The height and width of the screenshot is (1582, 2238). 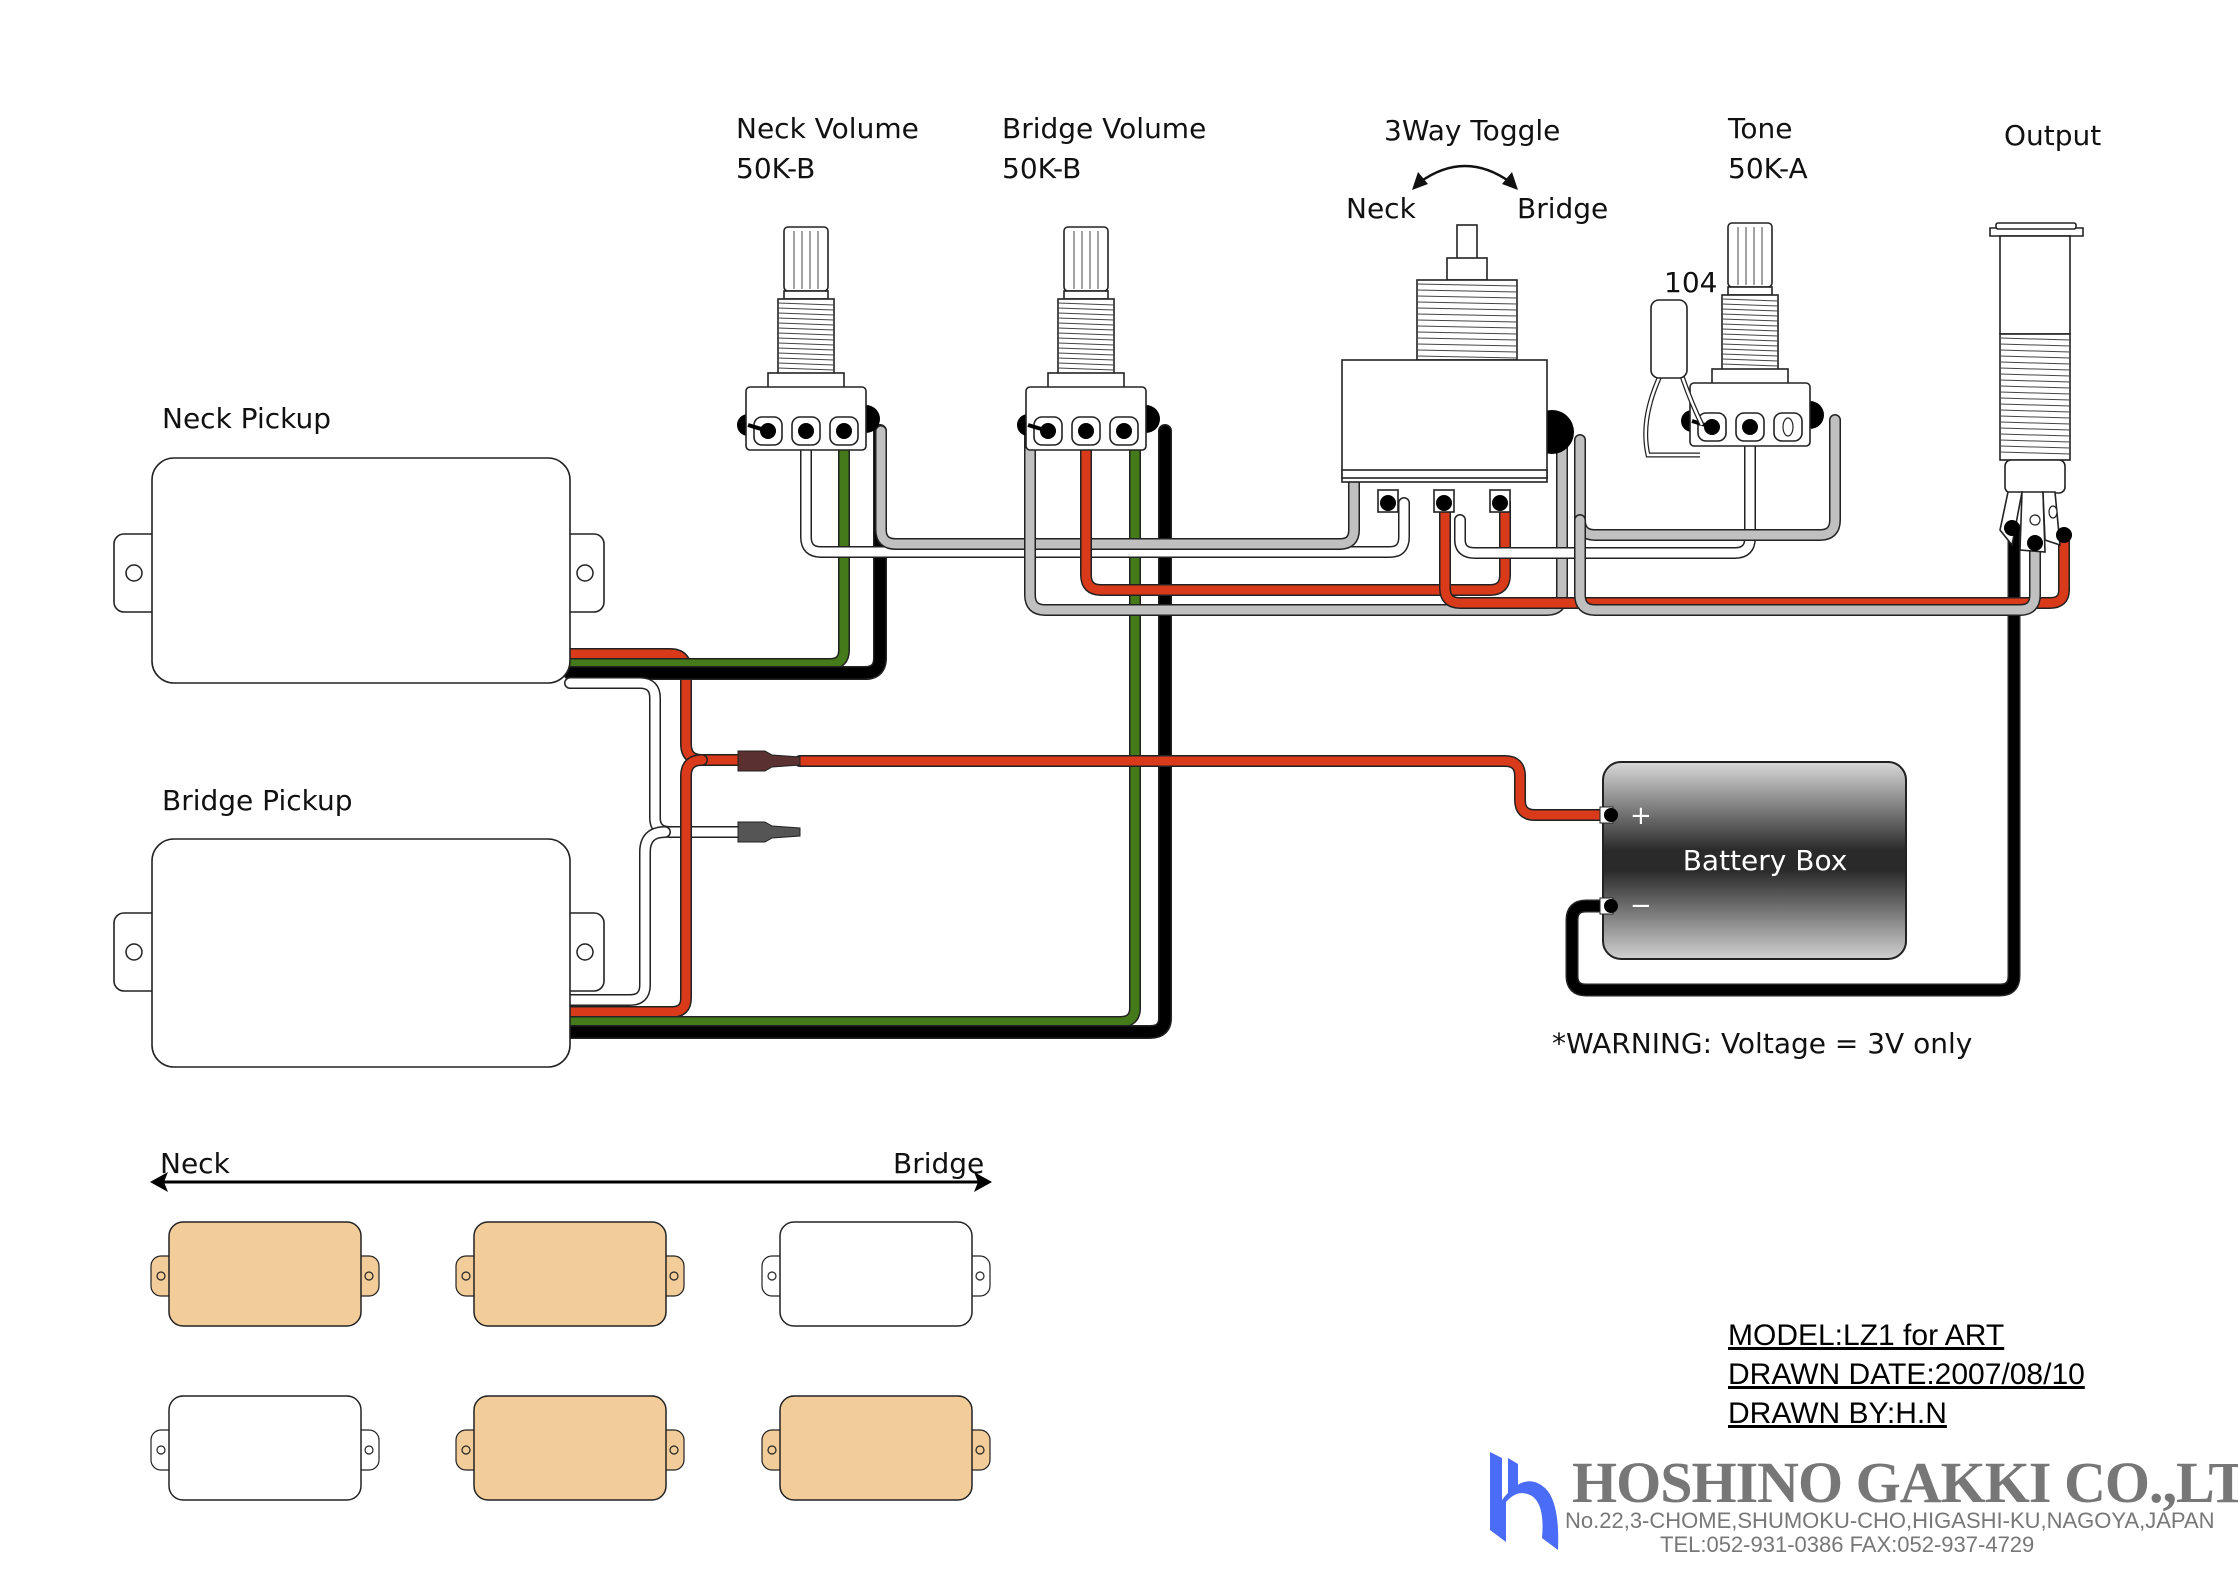 What do you see at coordinates (1752, 334) in the screenshot?
I see `tone-pot` at bounding box center [1752, 334].